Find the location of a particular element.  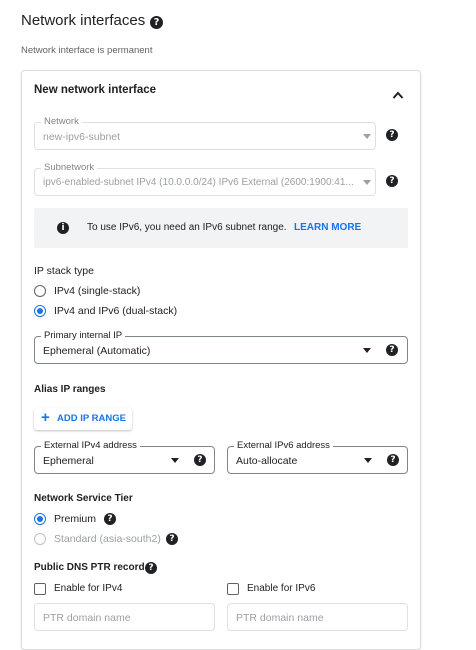

info-icon: i is located at coordinates (63, 228).